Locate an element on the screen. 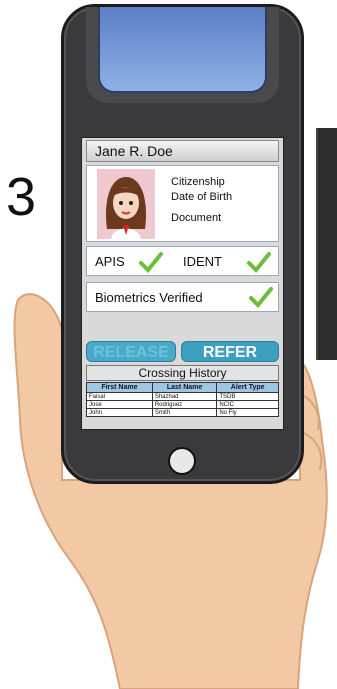 This screenshot has height=689, width=337. refer-button: REFER is located at coordinates (230, 351).